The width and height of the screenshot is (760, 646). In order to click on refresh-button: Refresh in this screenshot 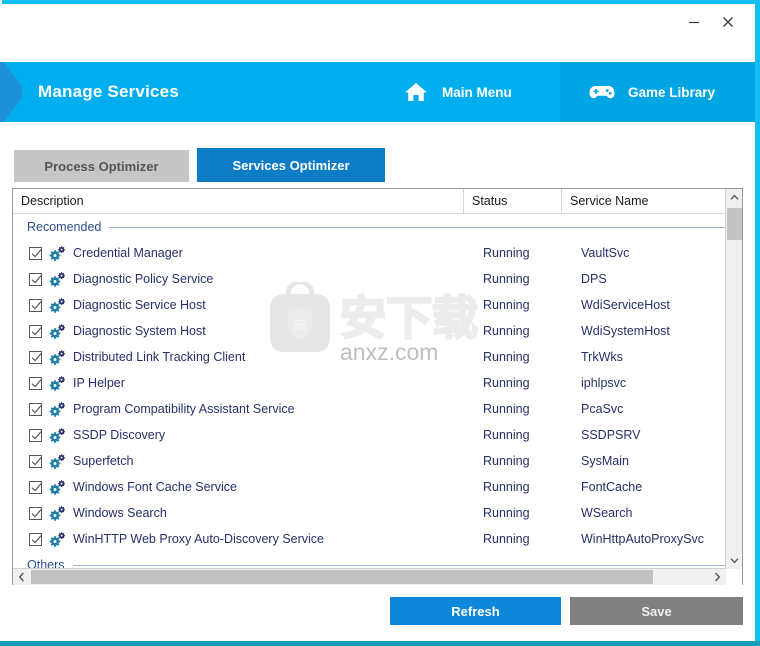, I will do `click(475, 611)`.